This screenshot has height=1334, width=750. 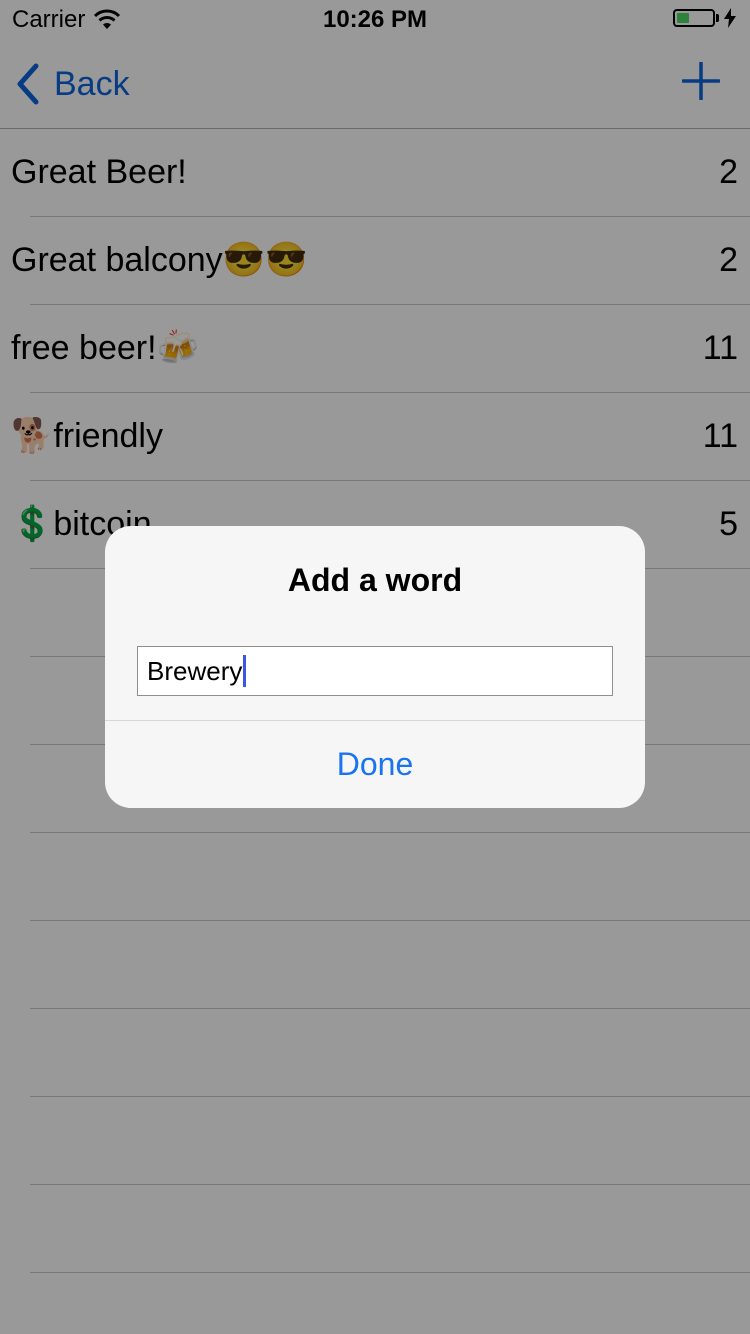 I want to click on word-input: Brewery, so click(x=375, y=671).